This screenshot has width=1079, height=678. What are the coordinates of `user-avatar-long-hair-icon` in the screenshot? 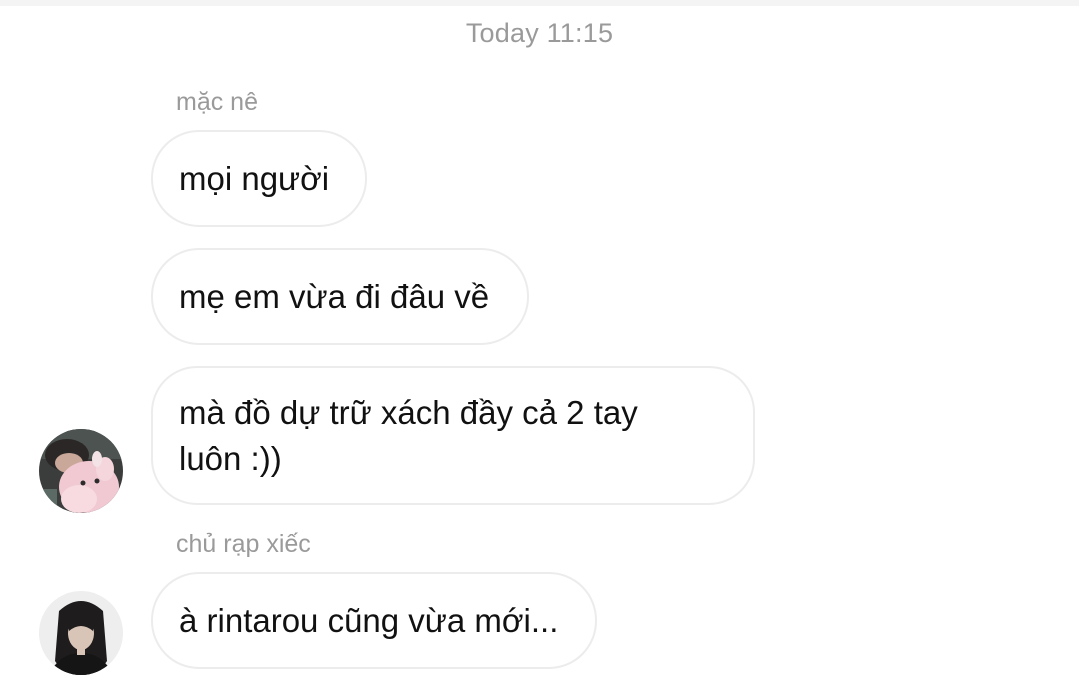 It's located at (81, 633).